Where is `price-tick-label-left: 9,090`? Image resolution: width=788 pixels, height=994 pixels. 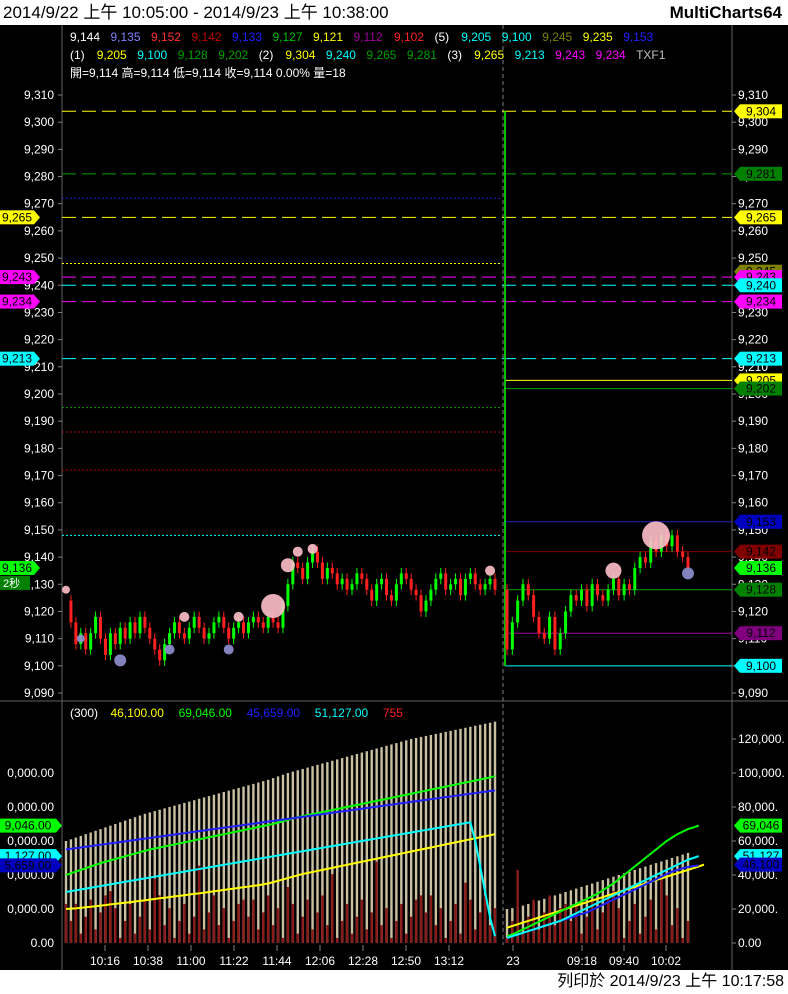 price-tick-label-left: 9,090 is located at coordinates (39, 693).